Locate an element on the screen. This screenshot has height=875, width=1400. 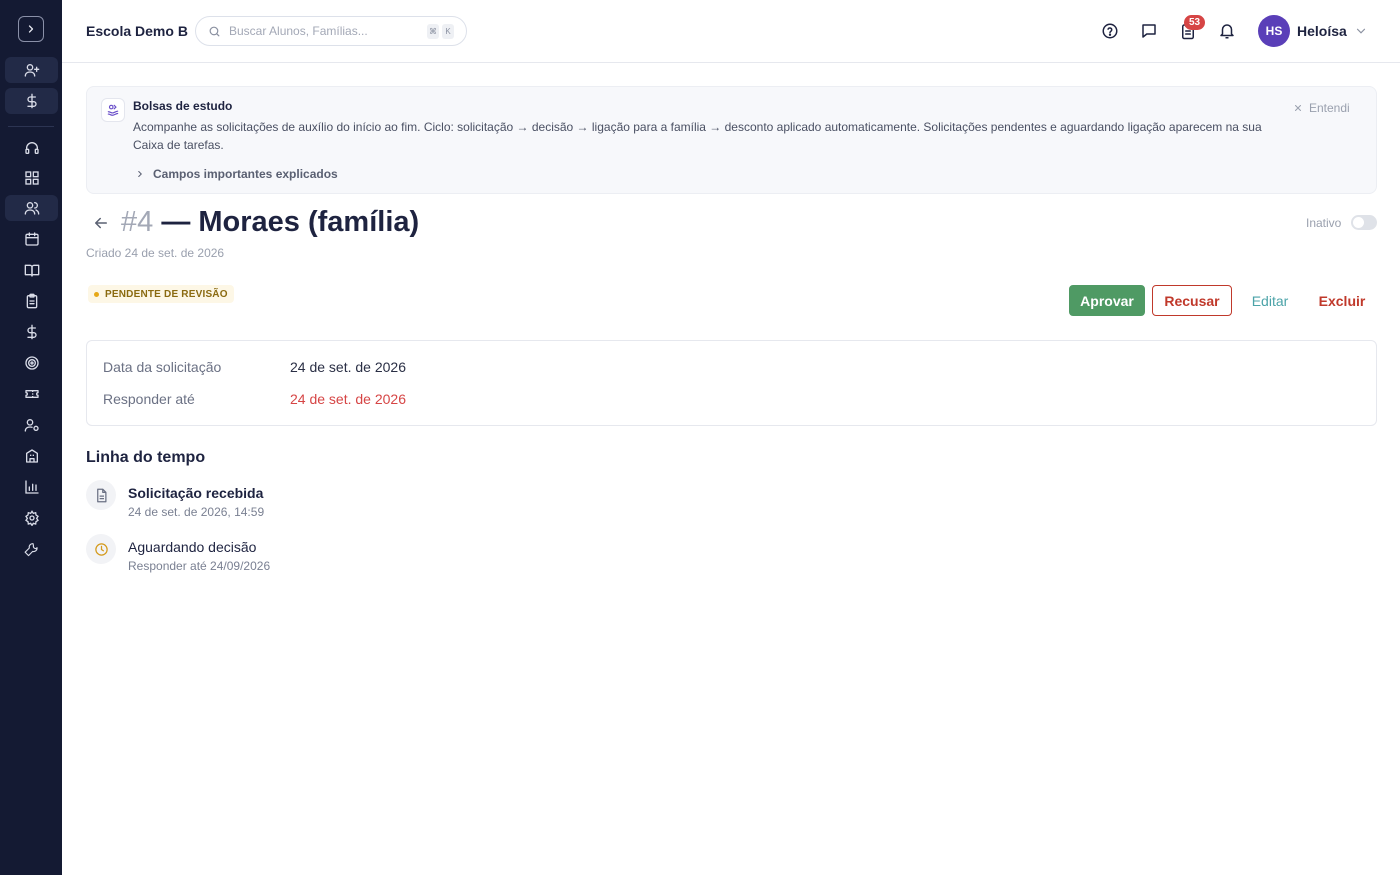
target-icon is located at coordinates (31, 363).